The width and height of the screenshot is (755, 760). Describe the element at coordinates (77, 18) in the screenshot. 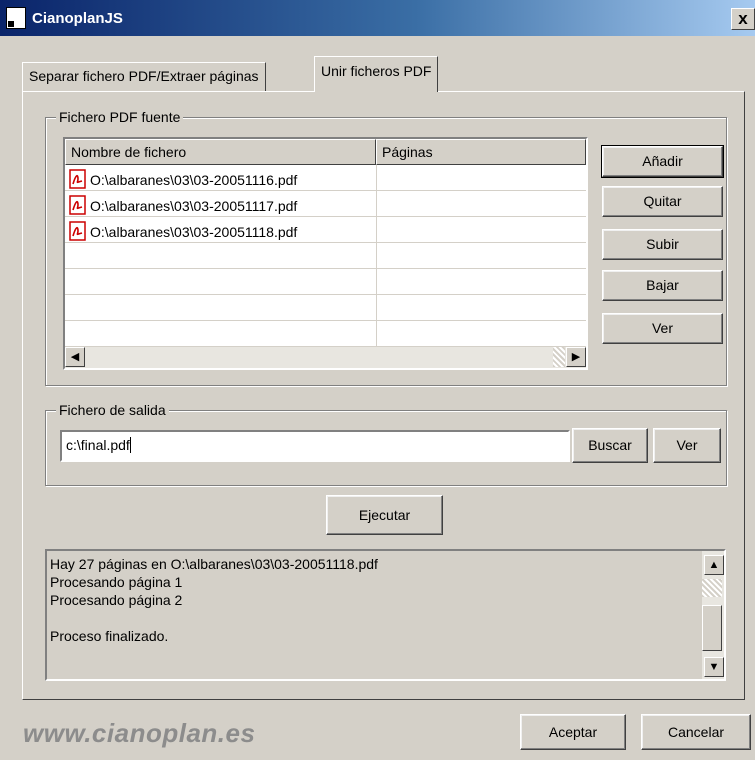

I see `window-title: CianoplanJS` at that location.